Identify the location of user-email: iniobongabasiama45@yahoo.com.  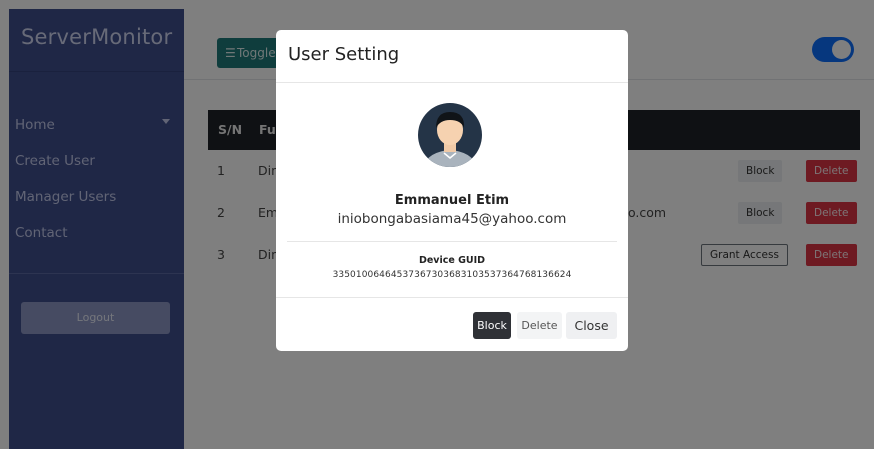
(452, 219).